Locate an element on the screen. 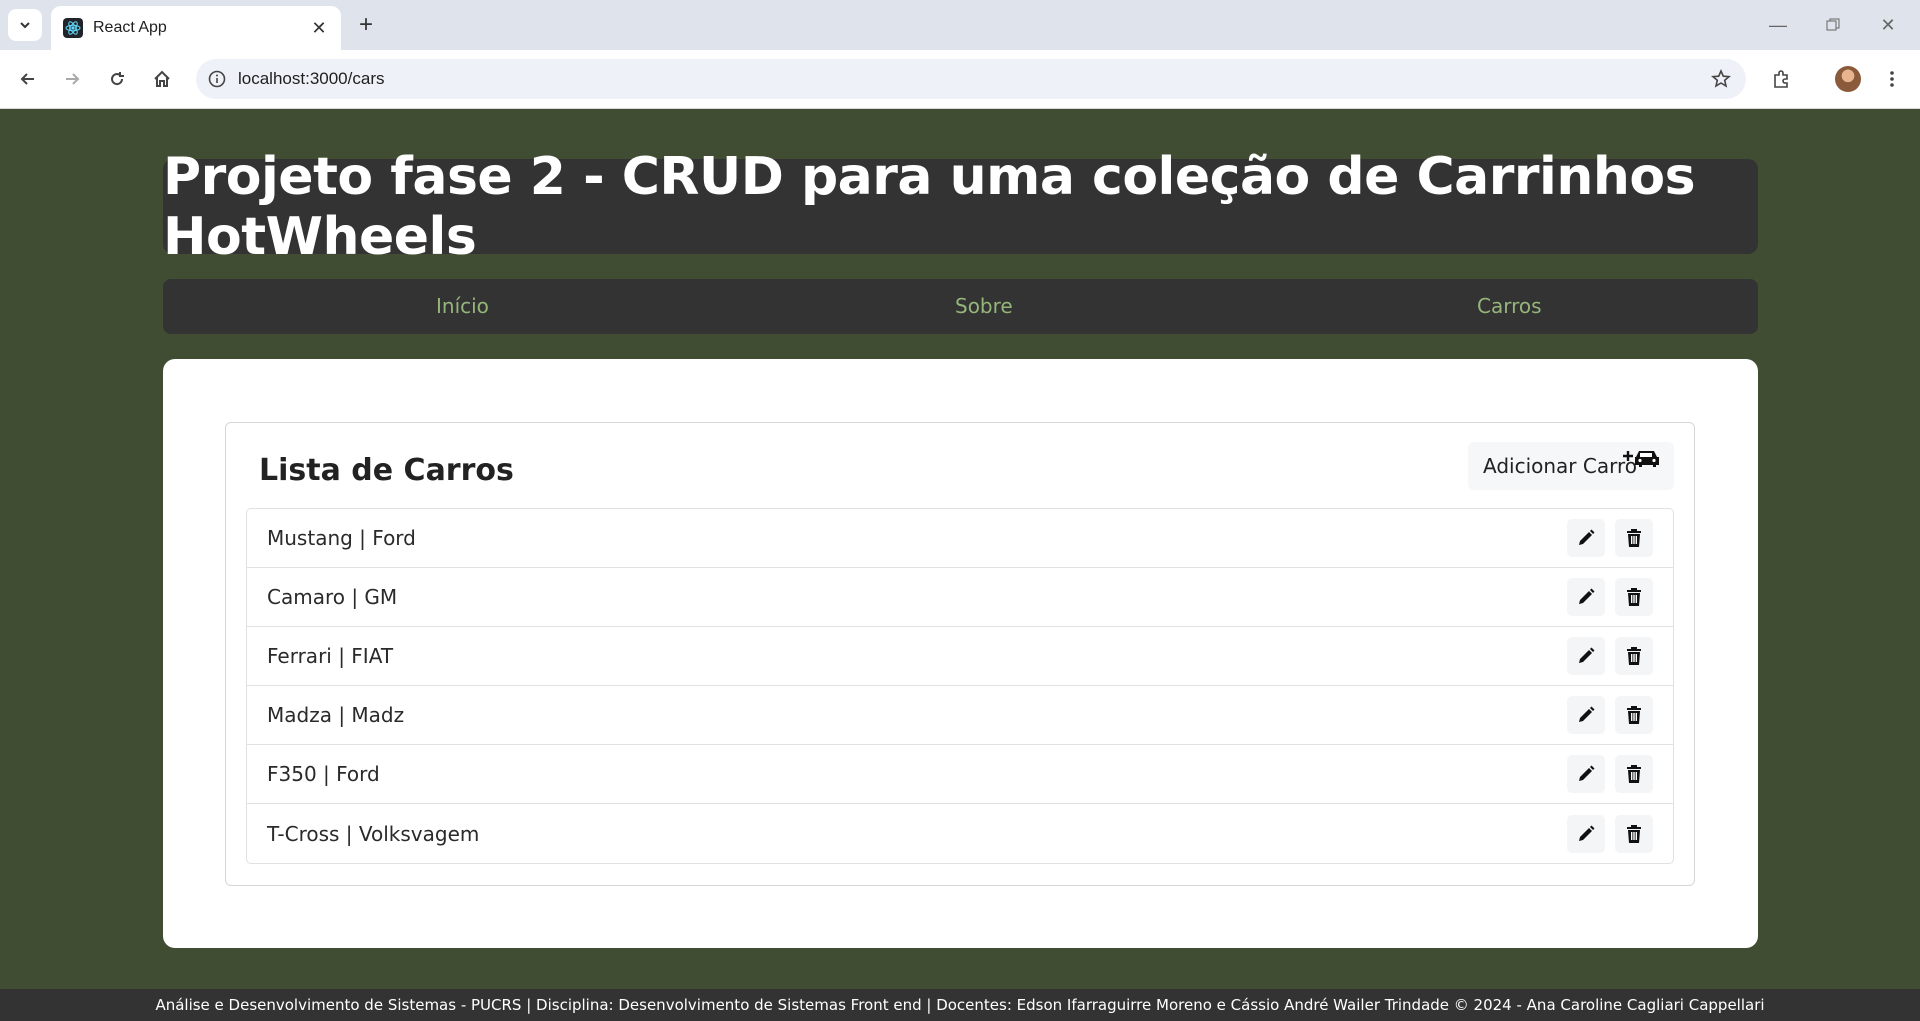 This screenshot has width=1920, height=1021. address-bar: localhost:3000/cars is located at coordinates (971, 79).